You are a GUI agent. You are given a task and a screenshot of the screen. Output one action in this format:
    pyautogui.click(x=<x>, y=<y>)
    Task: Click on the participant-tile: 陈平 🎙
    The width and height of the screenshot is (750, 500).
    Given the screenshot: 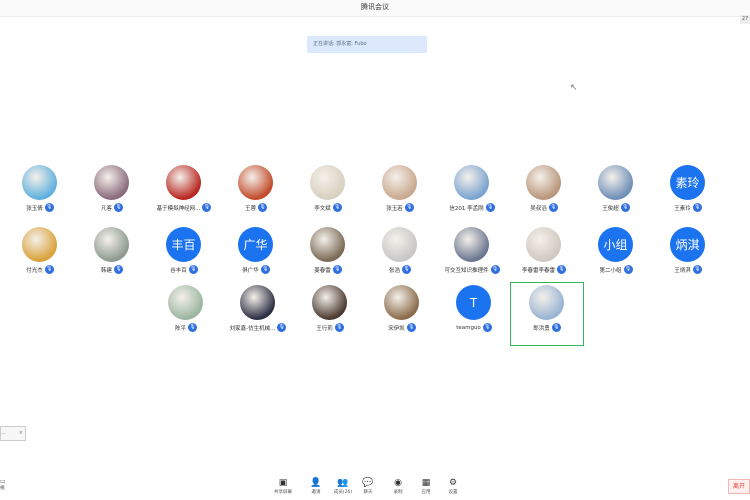 What is the action you would take?
    pyautogui.click(x=186, y=314)
    